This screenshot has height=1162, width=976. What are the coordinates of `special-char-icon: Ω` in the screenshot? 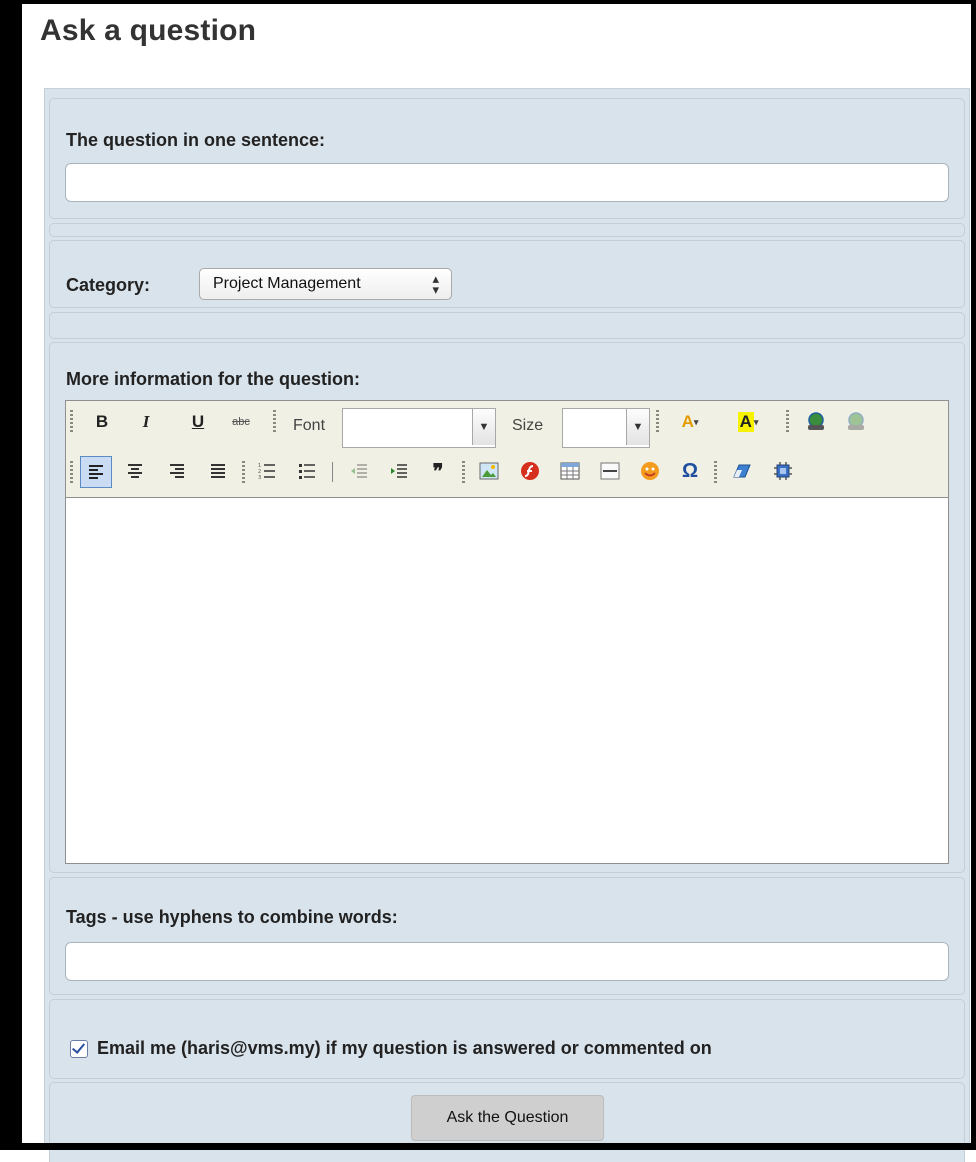 It's located at (690, 471).